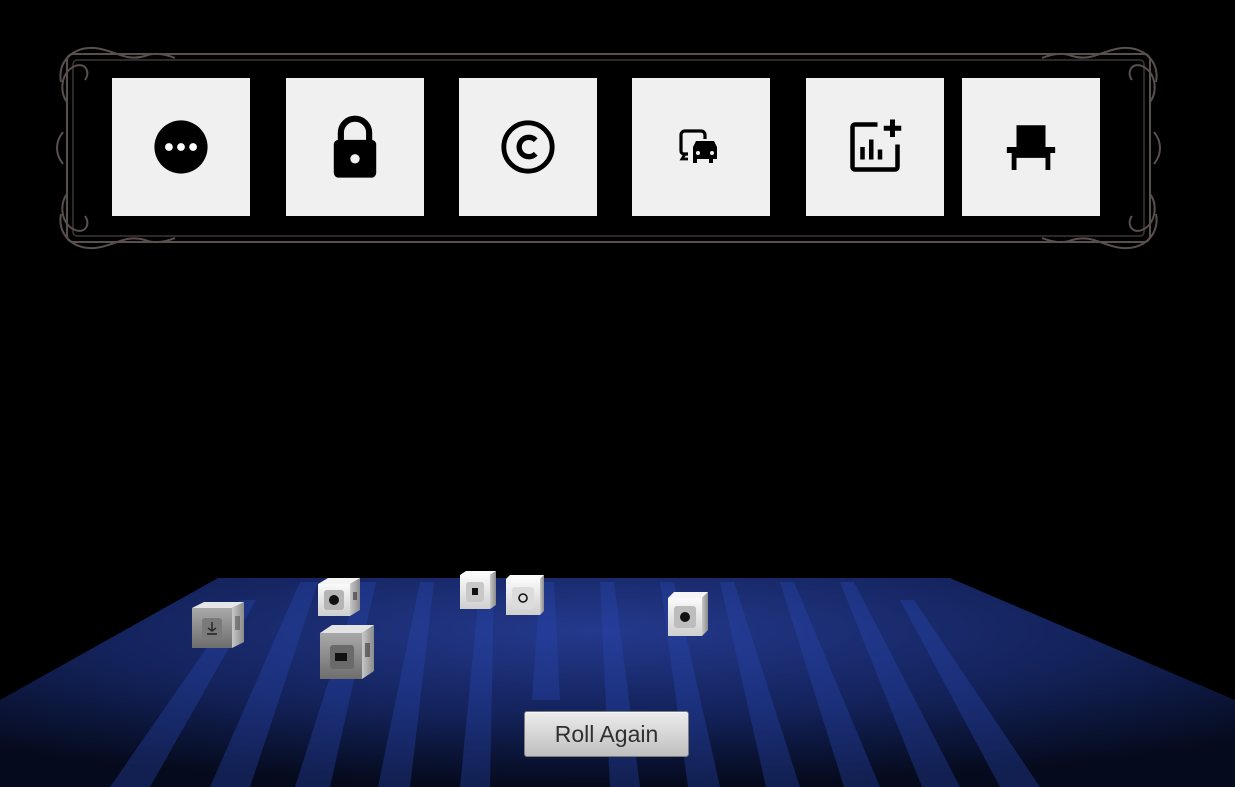 This screenshot has width=1235, height=787. What do you see at coordinates (606, 734) in the screenshot?
I see `roll-again-button: Roll Again` at bounding box center [606, 734].